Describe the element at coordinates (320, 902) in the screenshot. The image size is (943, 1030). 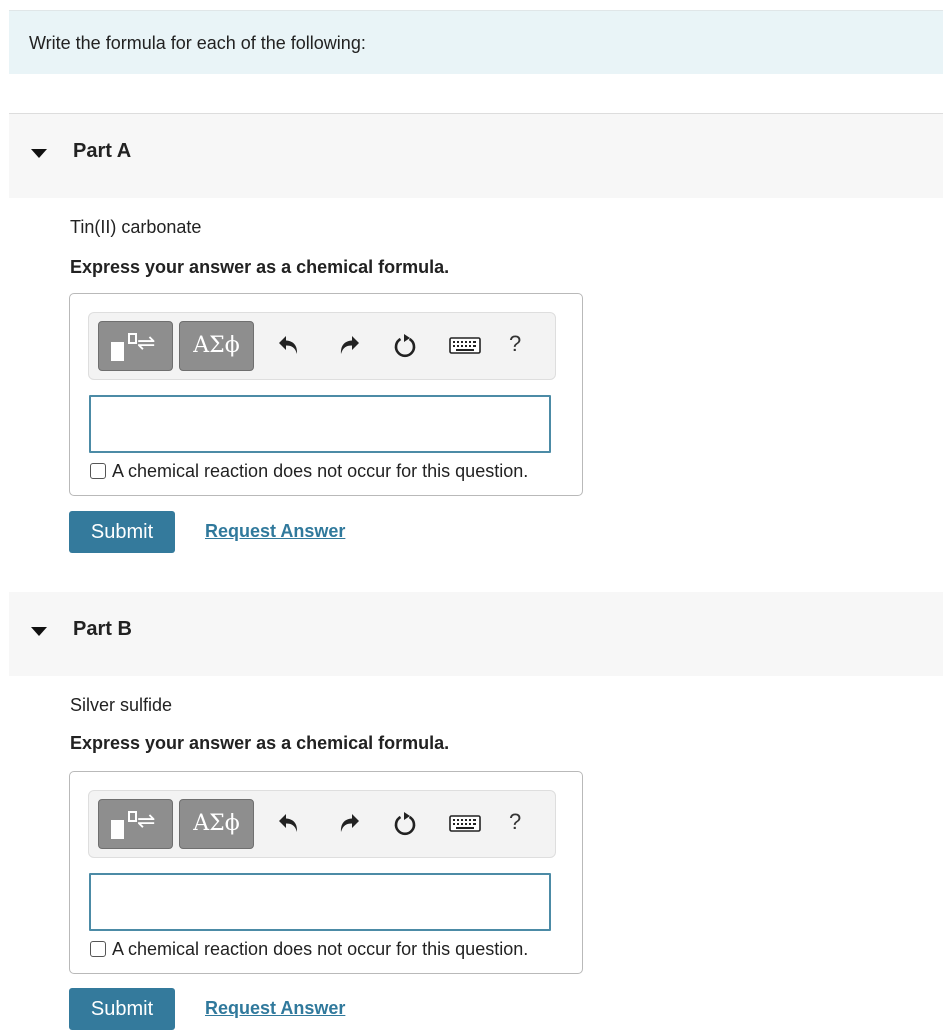
I see `part-b-formula-input` at that location.